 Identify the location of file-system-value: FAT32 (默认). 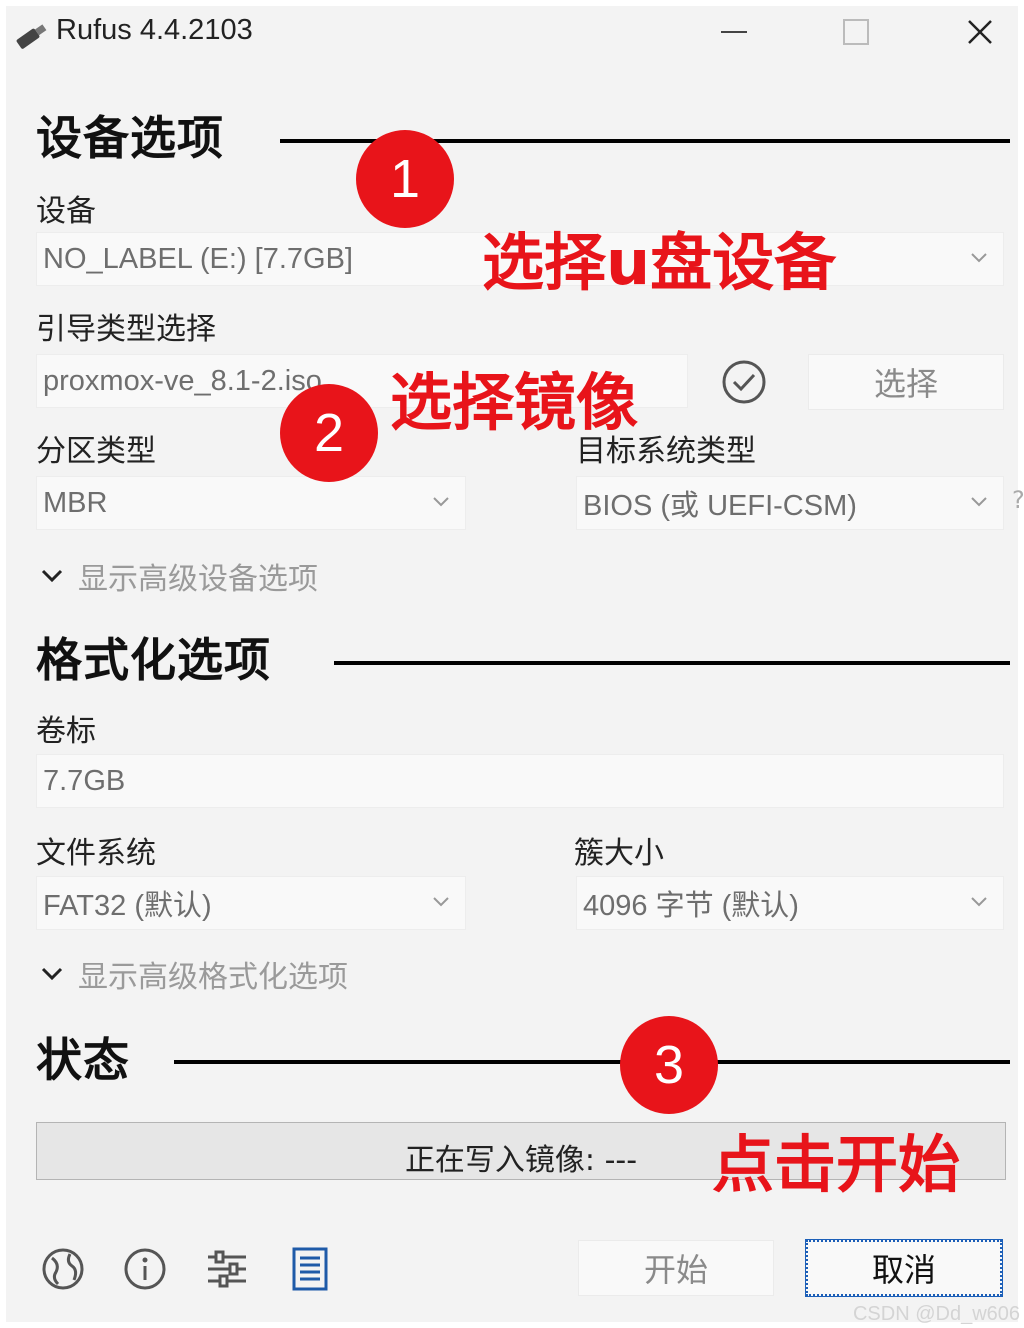
(127, 906).